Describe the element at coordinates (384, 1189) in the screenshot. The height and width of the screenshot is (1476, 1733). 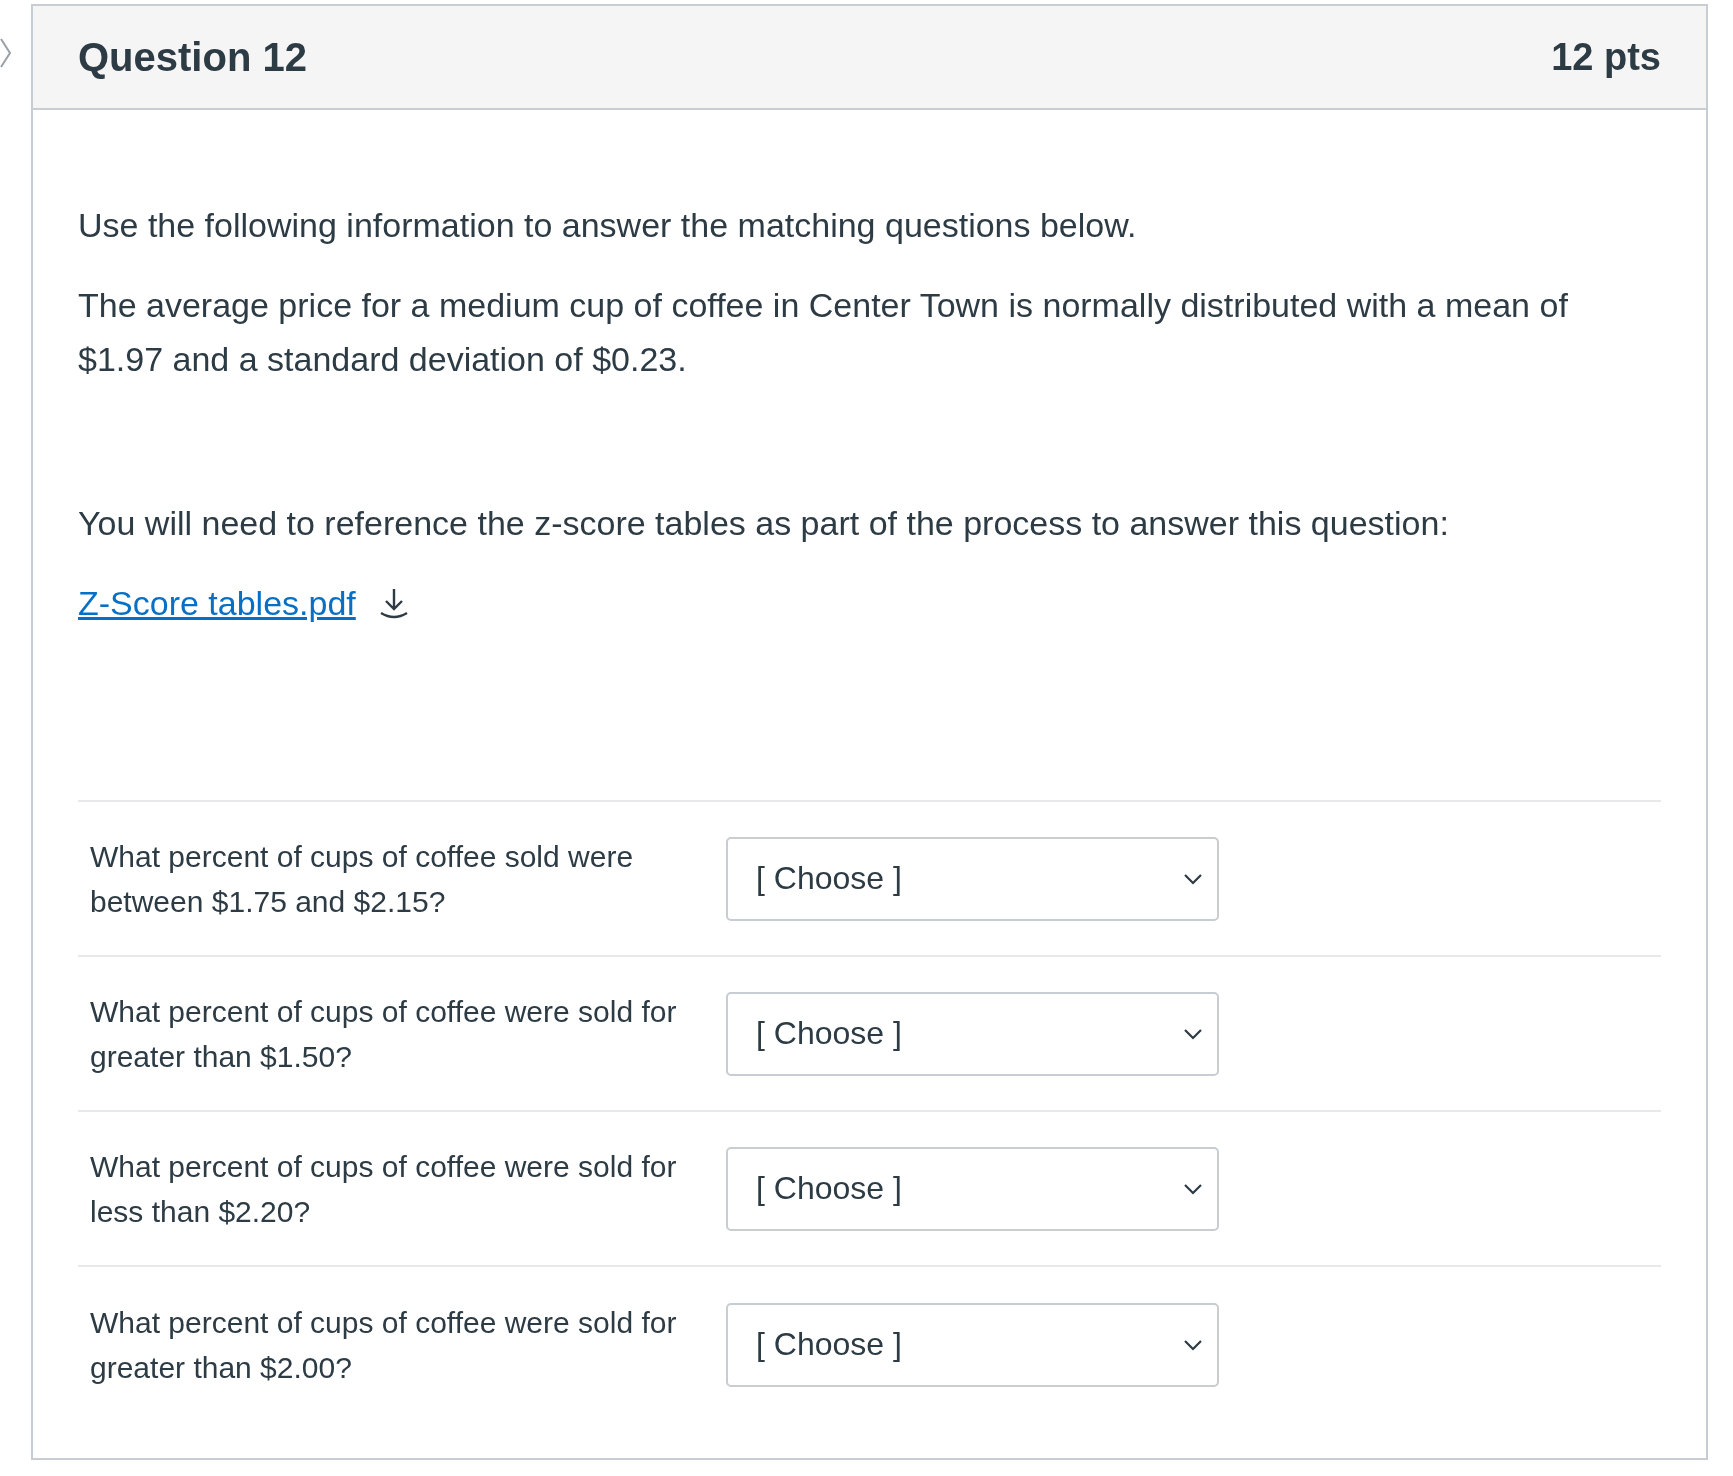
I see `match-prompt: What percent of cups of coffee were sold for less than $2.20?` at that location.